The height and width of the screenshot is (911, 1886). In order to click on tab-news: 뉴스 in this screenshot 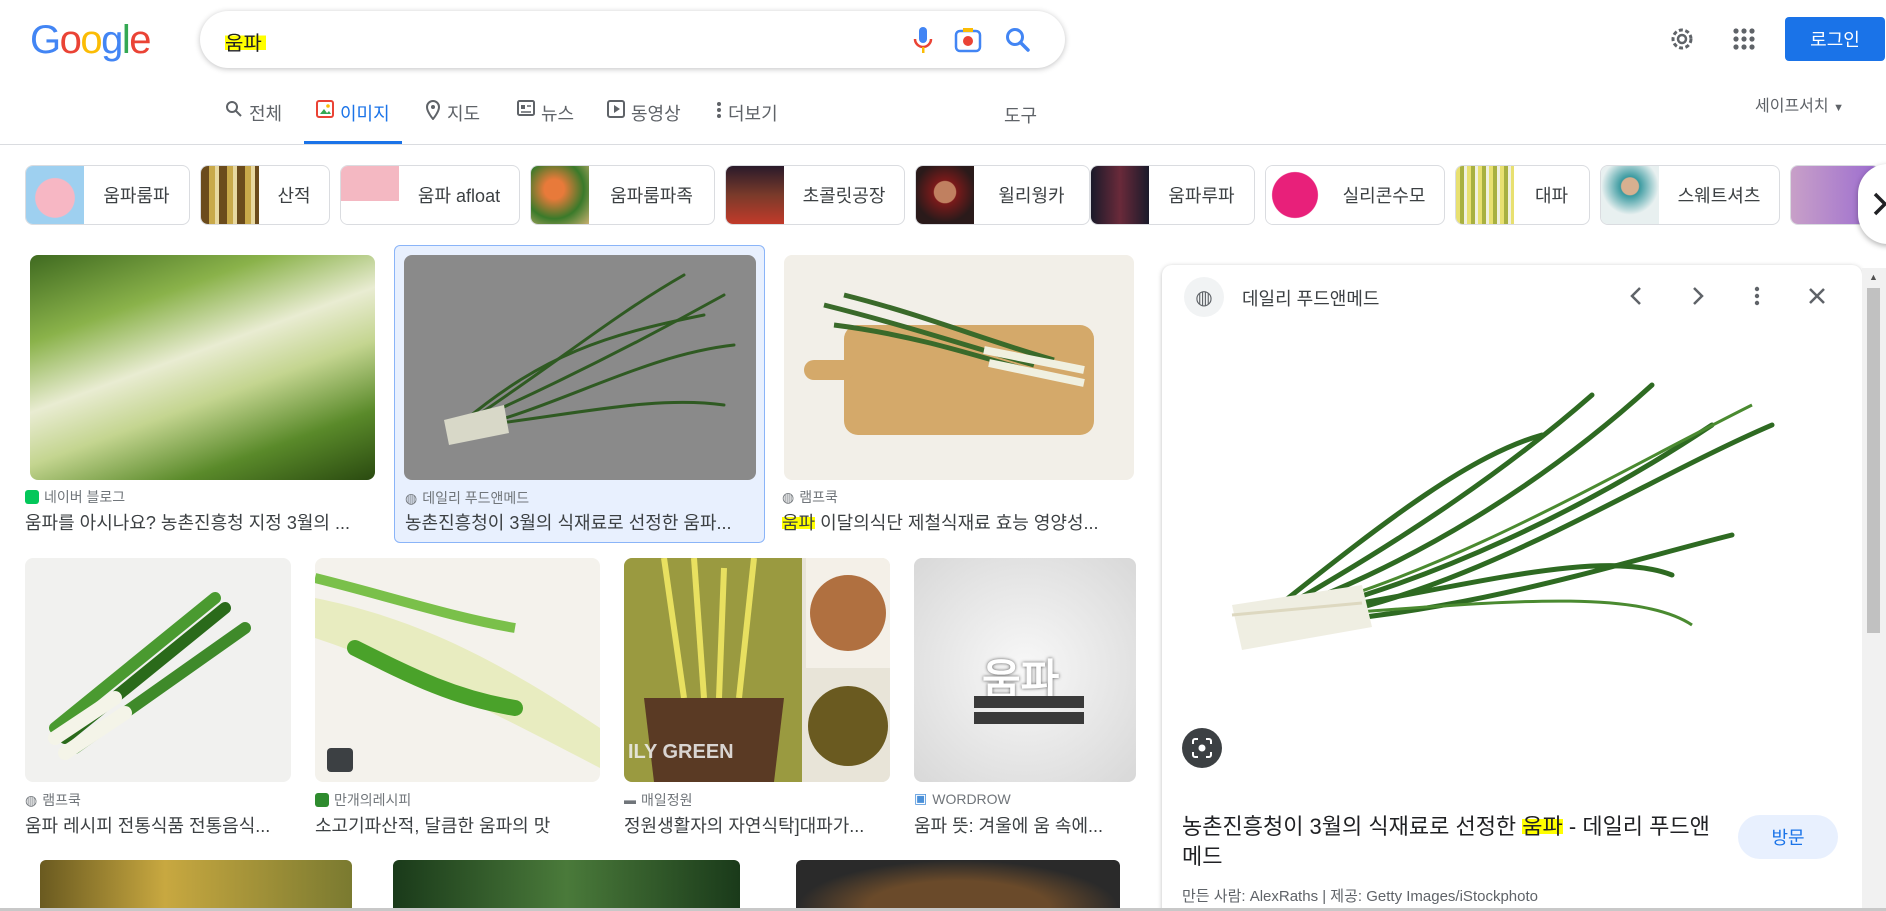, I will do `click(545, 122)`.